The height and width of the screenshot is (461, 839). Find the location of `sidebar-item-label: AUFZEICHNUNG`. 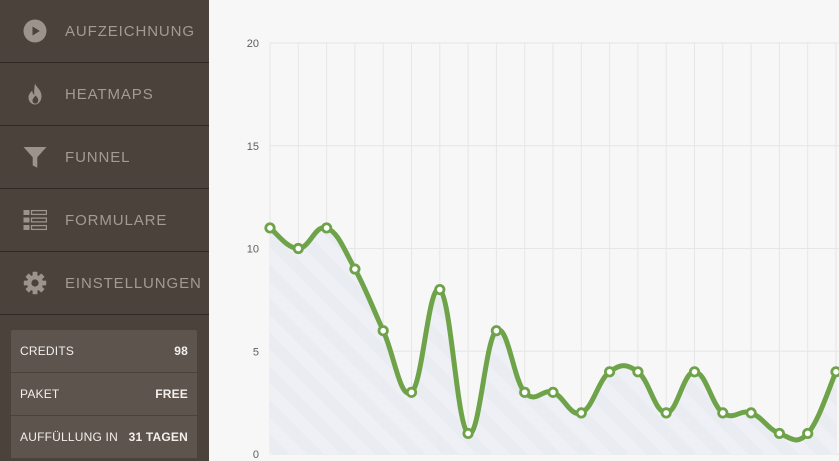

sidebar-item-label: AUFZEICHNUNG is located at coordinates (130, 31).